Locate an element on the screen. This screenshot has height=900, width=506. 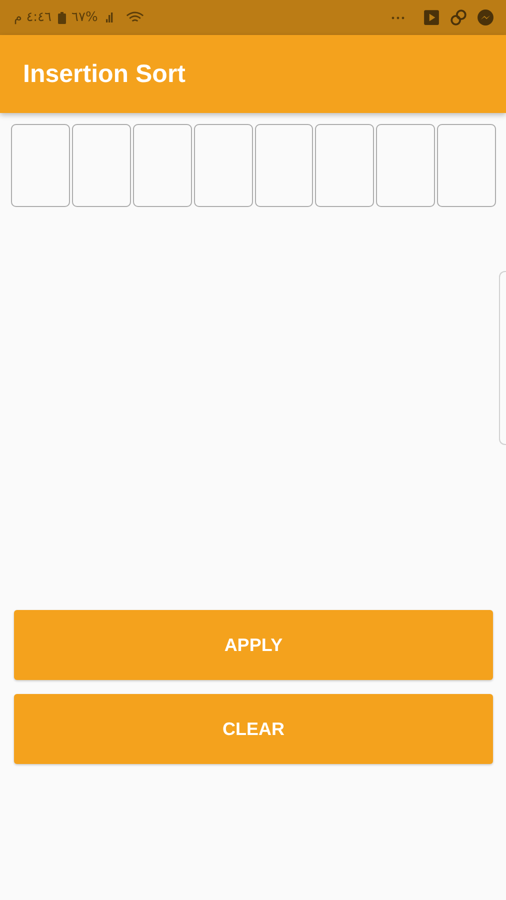
side-handle is located at coordinates (502, 358).